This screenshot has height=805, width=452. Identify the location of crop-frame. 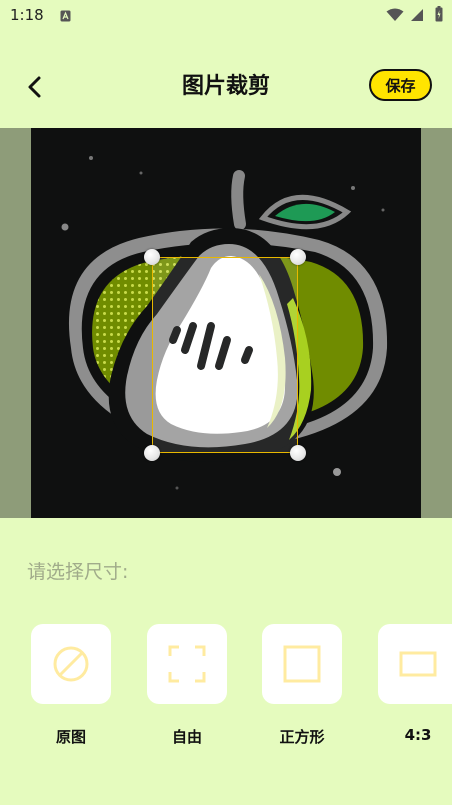
(225, 355).